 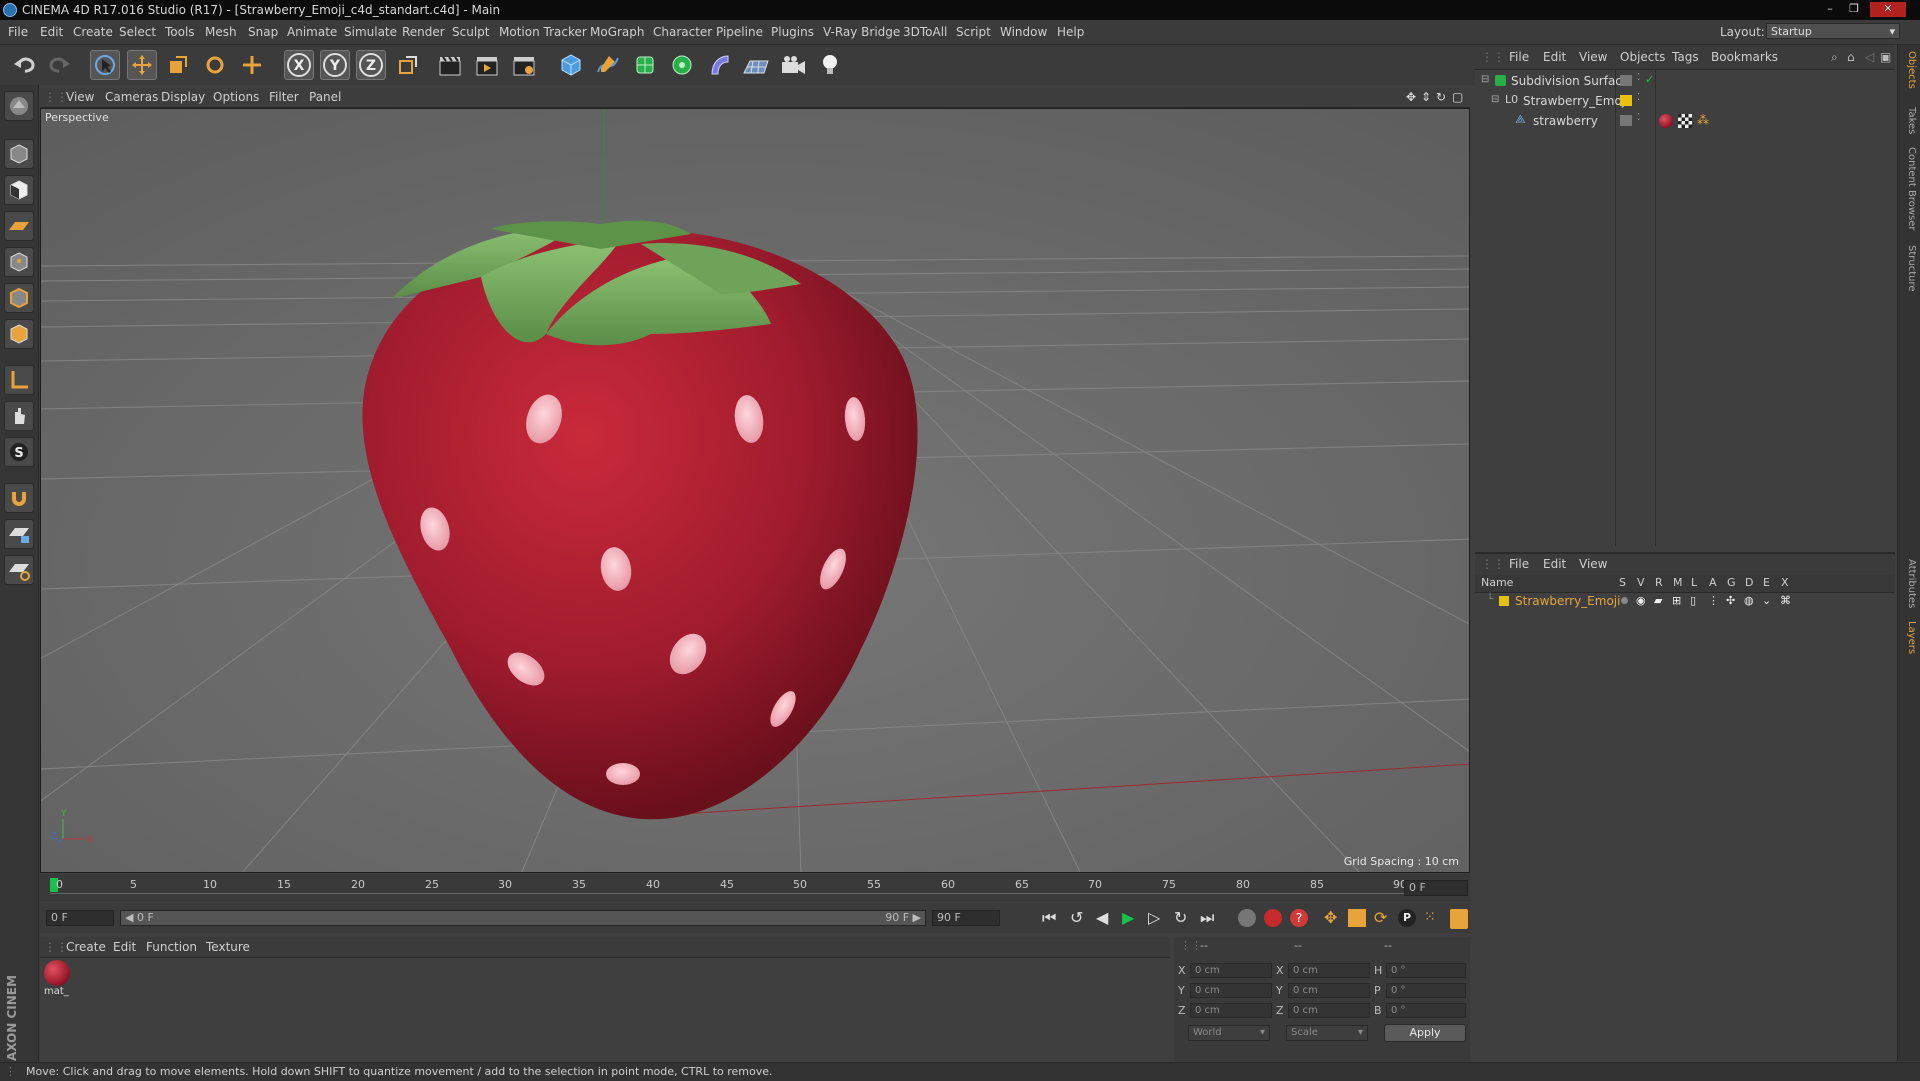 I want to click on menu-file: File, so click(x=18, y=32).